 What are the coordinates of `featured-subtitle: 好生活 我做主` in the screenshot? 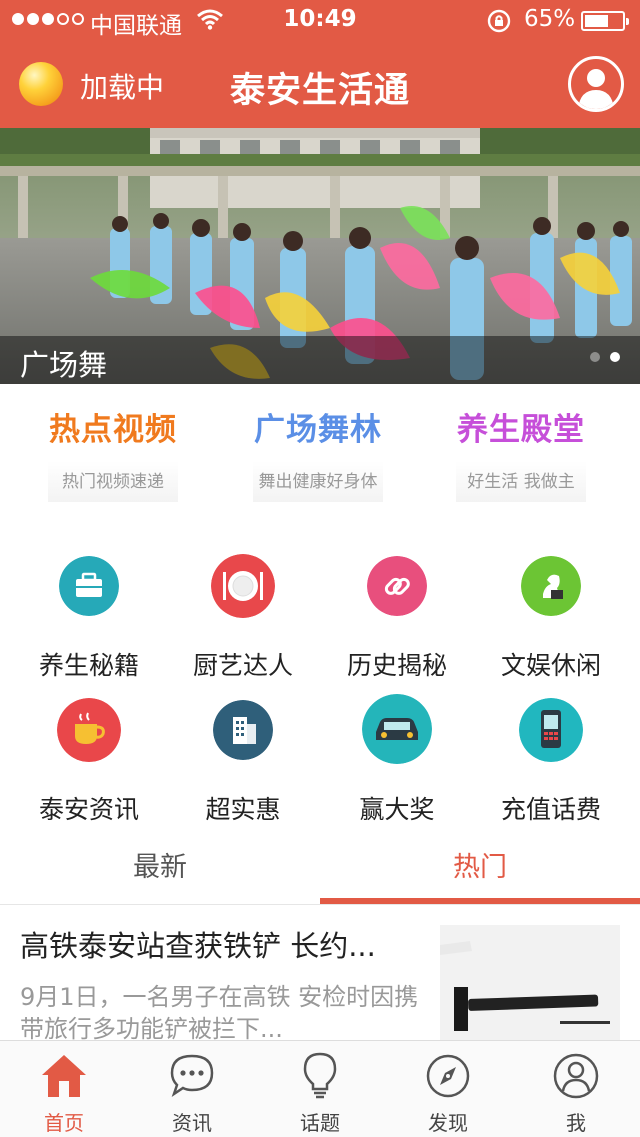 It's located at (521, 481).